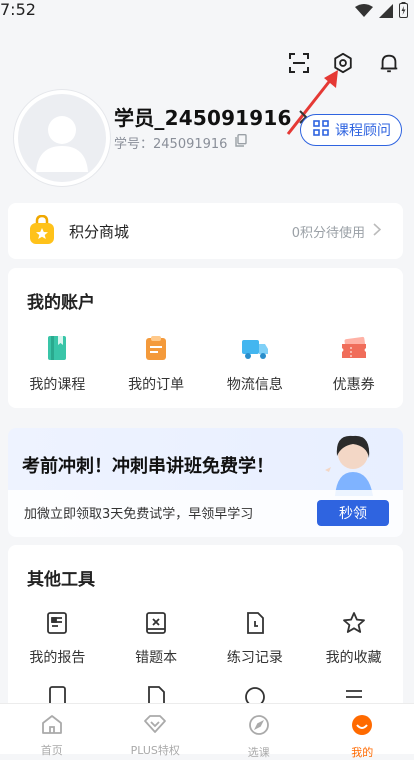 This screenshot has height=760, width=414. I want to click on practice-record-icon, so click(255, 625).